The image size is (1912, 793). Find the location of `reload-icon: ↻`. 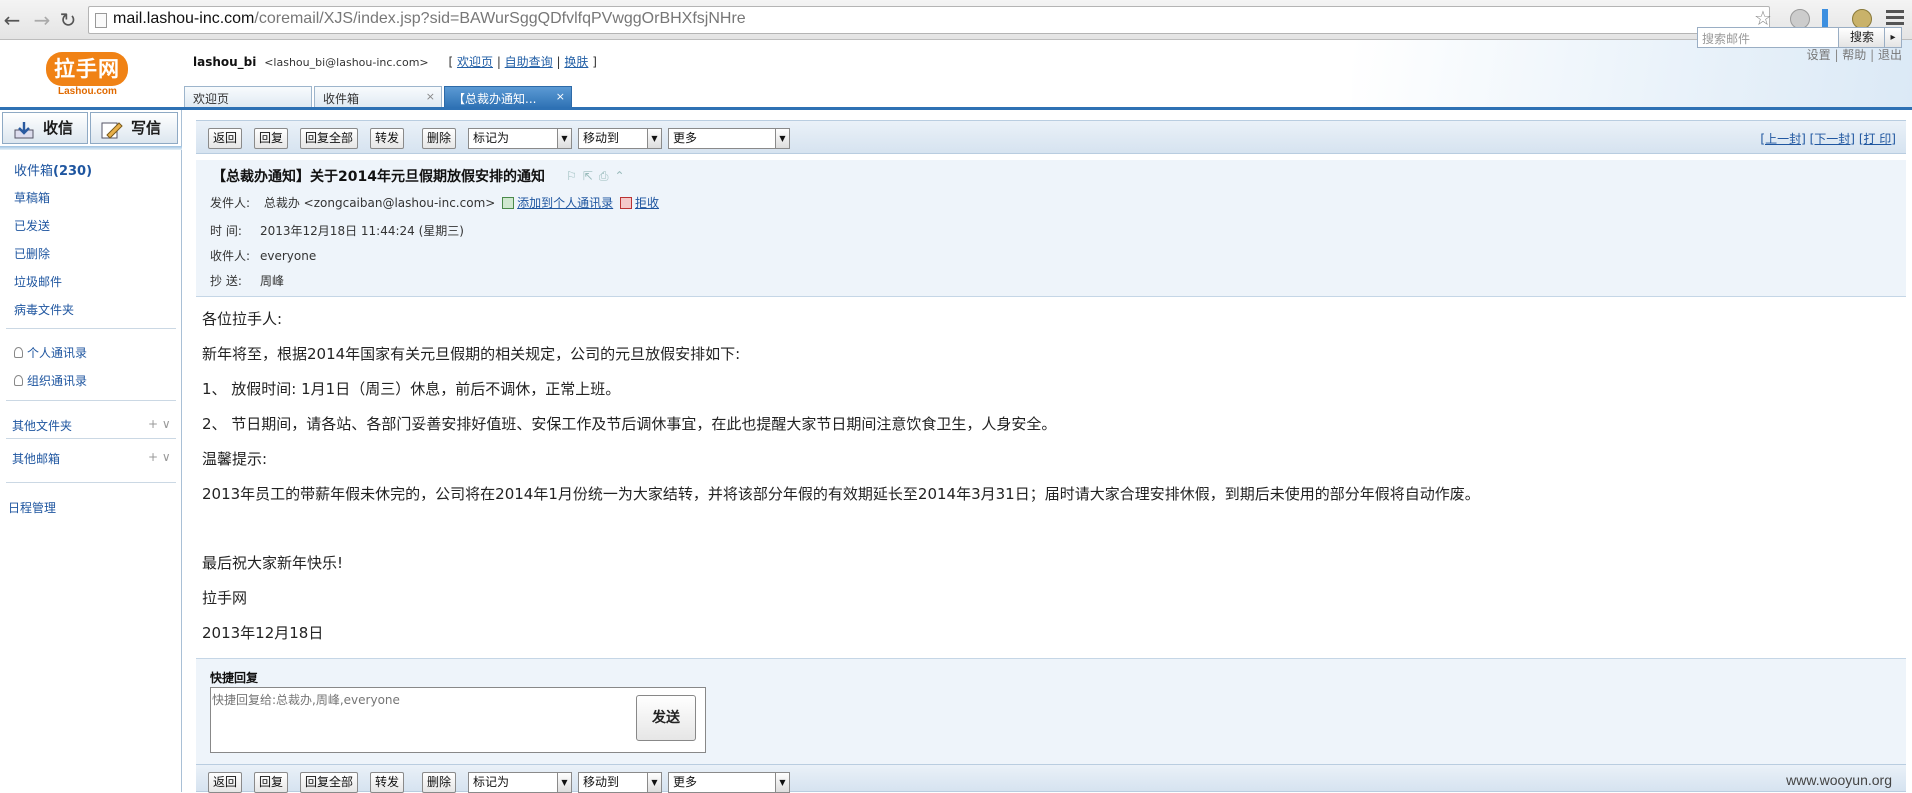

reload-icon: ↻ is located at coordinates (68, 20).